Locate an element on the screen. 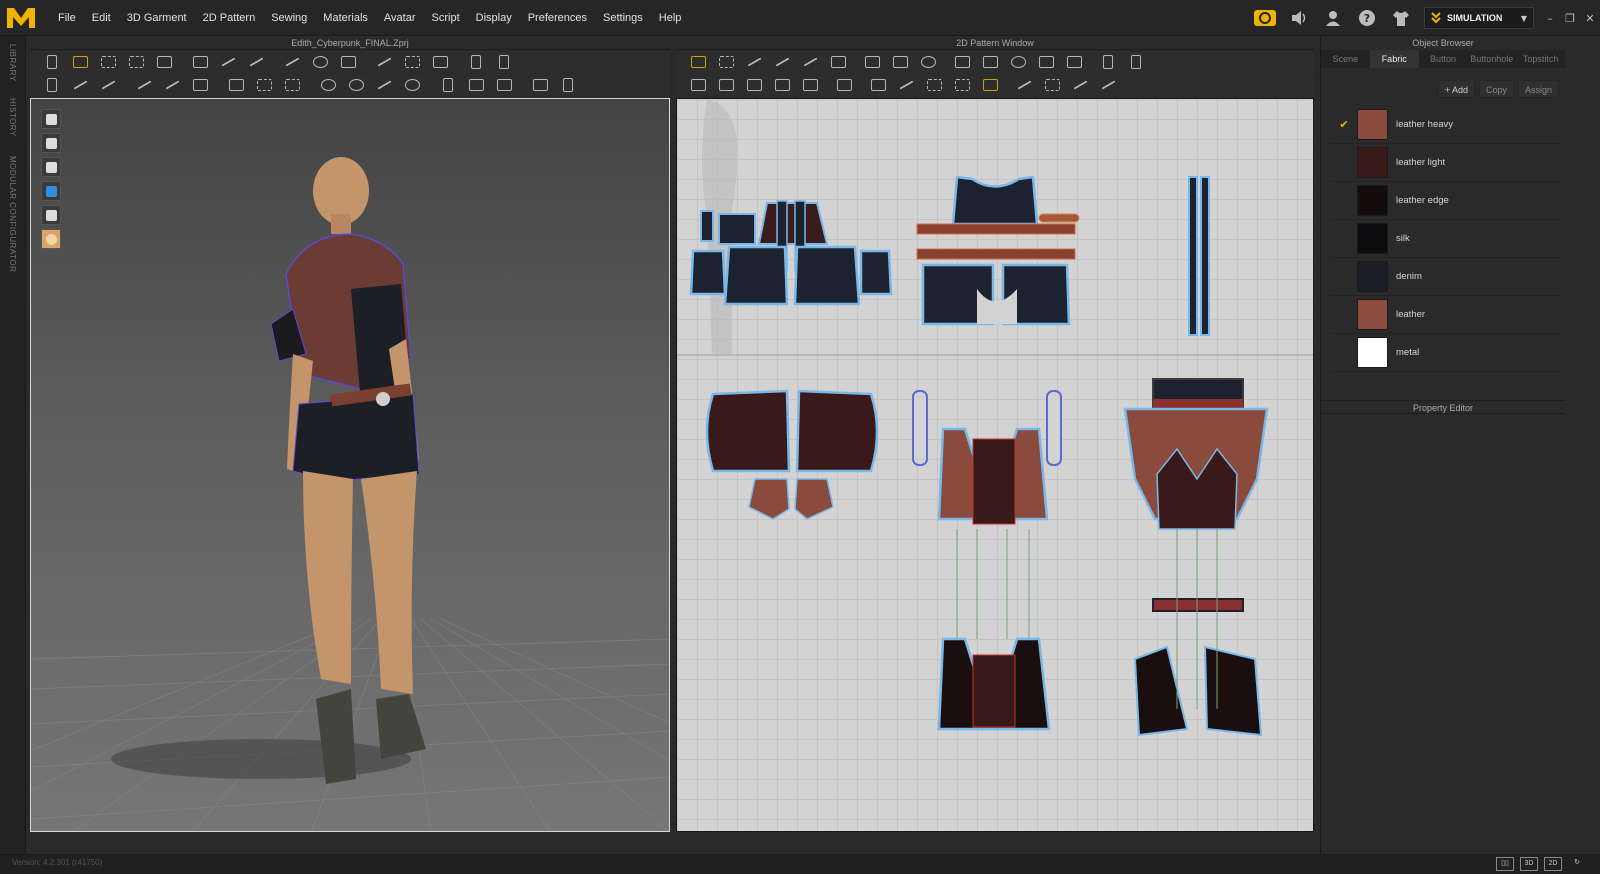 The height and width of the screenshot is (874, 1600). sewing-check-tool-icon is located at coordinates (844, 85).